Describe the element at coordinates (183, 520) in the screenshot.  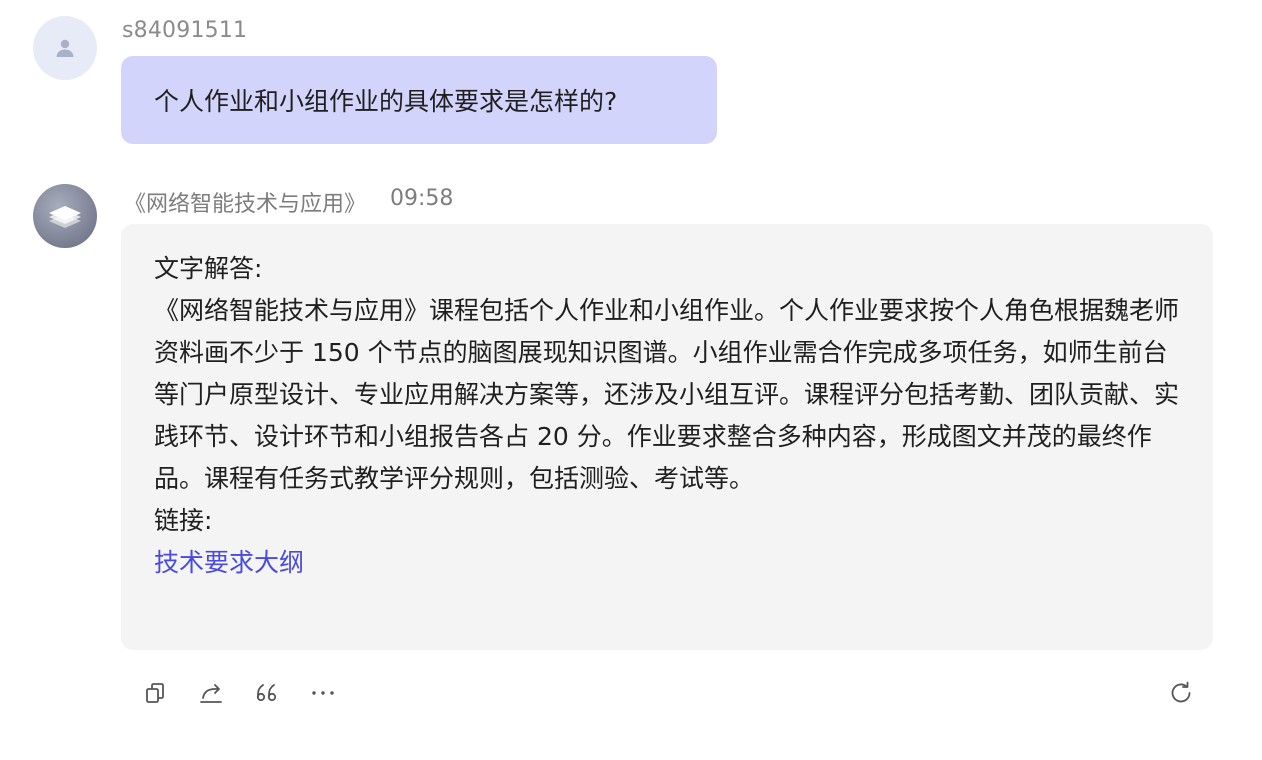
I see `links-heading: 链接:` at that location.